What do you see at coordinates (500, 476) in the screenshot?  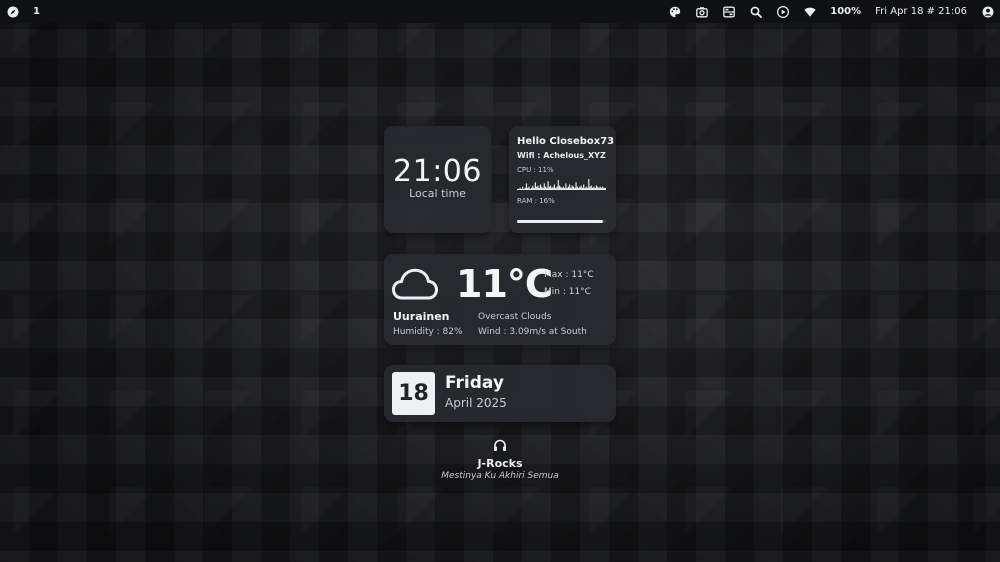 I see `music-title: Mestinya Ku Akhiri Semua` at bounding box center [500, 476].